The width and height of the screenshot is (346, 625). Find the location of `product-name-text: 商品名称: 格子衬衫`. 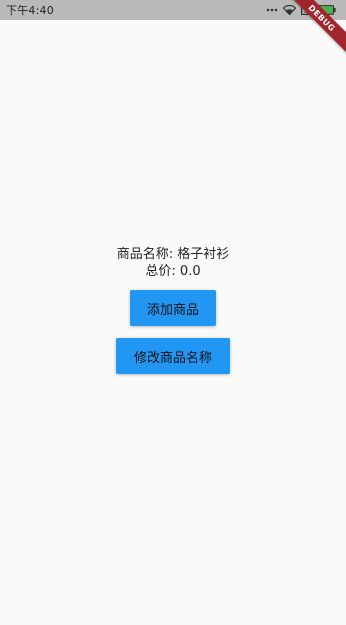

product-name-text: 商品名称: 格子衬衫 is located at coordinates (173, 254).